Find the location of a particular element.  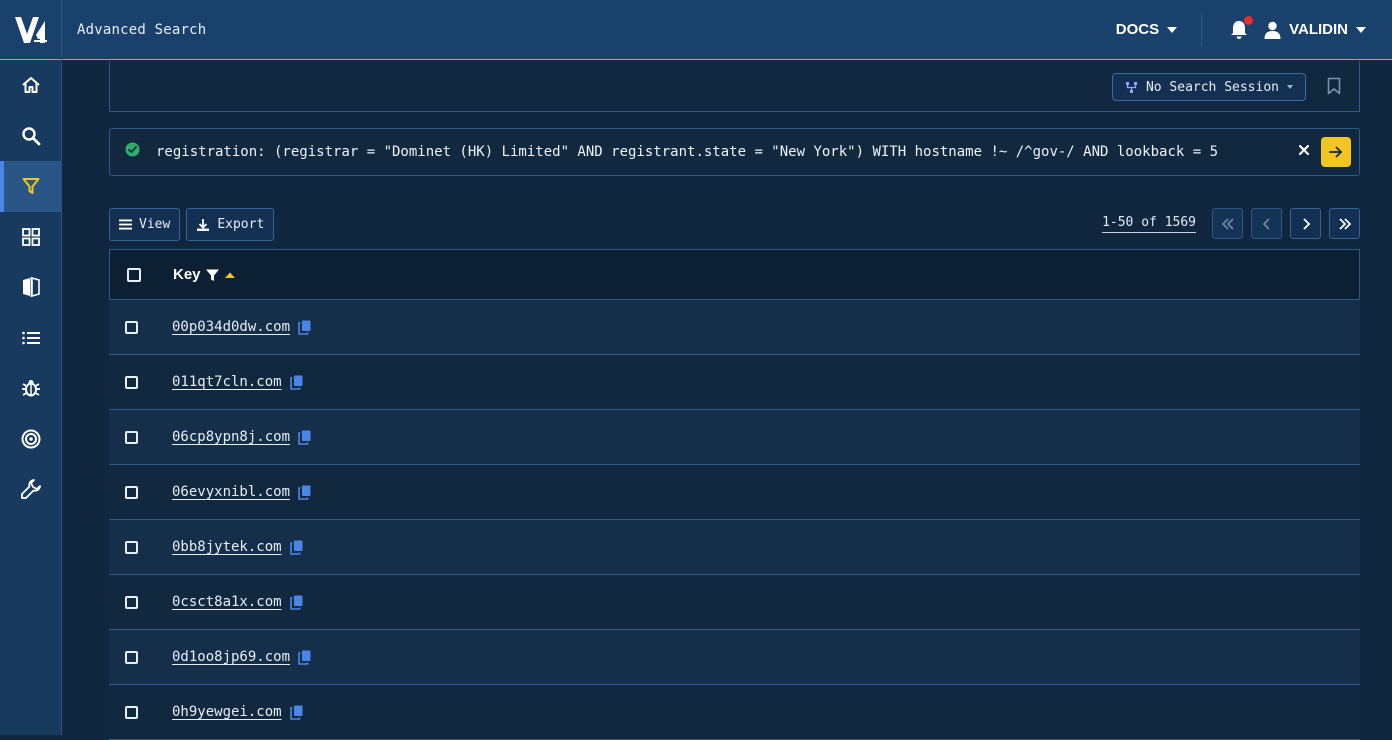

valid-query-icon is located at coordinates (132, 152).